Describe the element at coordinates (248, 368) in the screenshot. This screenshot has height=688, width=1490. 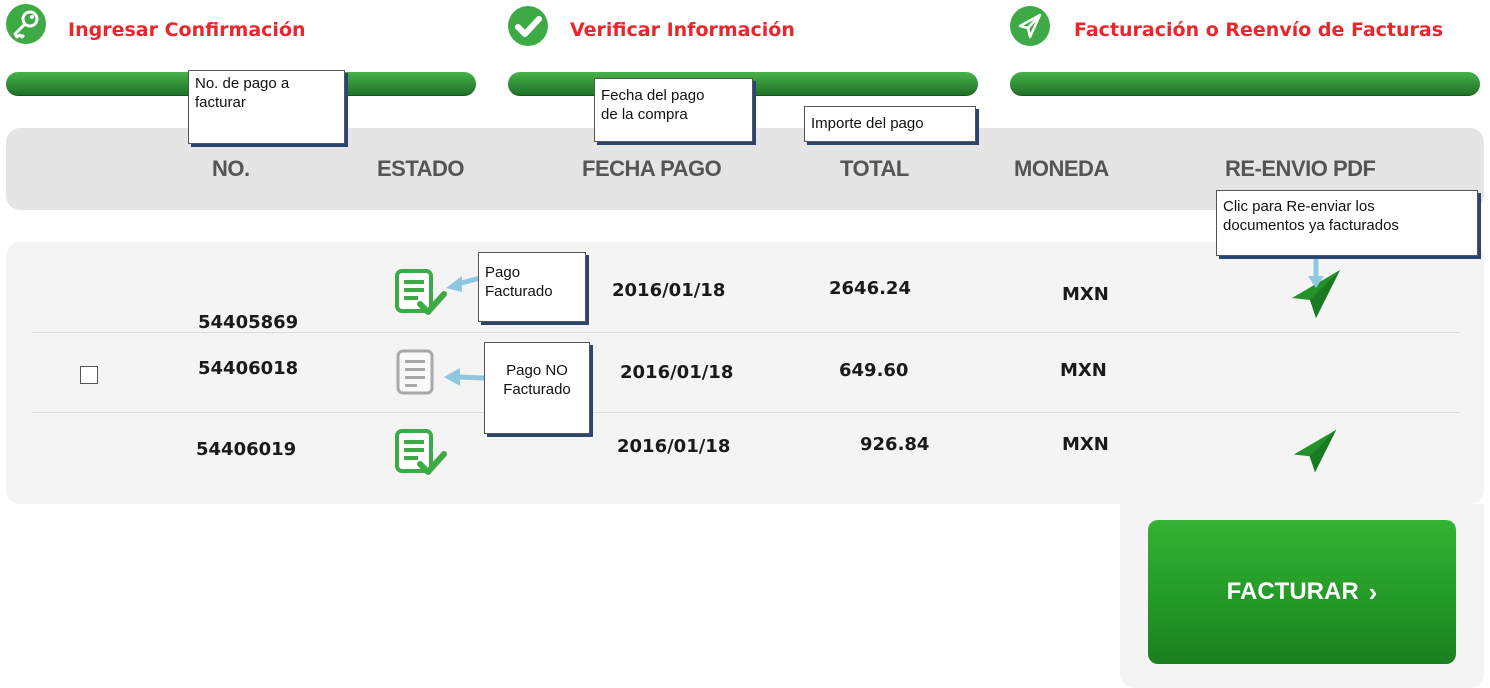
I see `payment-number: 54406018` at that location.